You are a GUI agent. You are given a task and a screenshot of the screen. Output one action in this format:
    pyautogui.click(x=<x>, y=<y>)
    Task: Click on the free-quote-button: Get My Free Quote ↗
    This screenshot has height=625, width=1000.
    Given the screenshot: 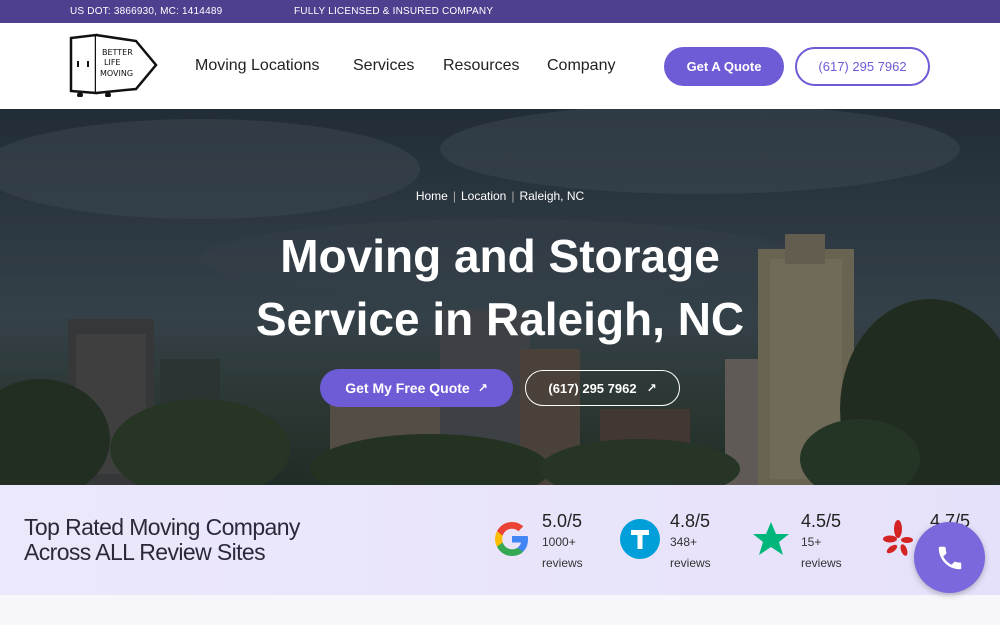 What is the action you would take?
    pyautogui.click(x=416, y=388)
    